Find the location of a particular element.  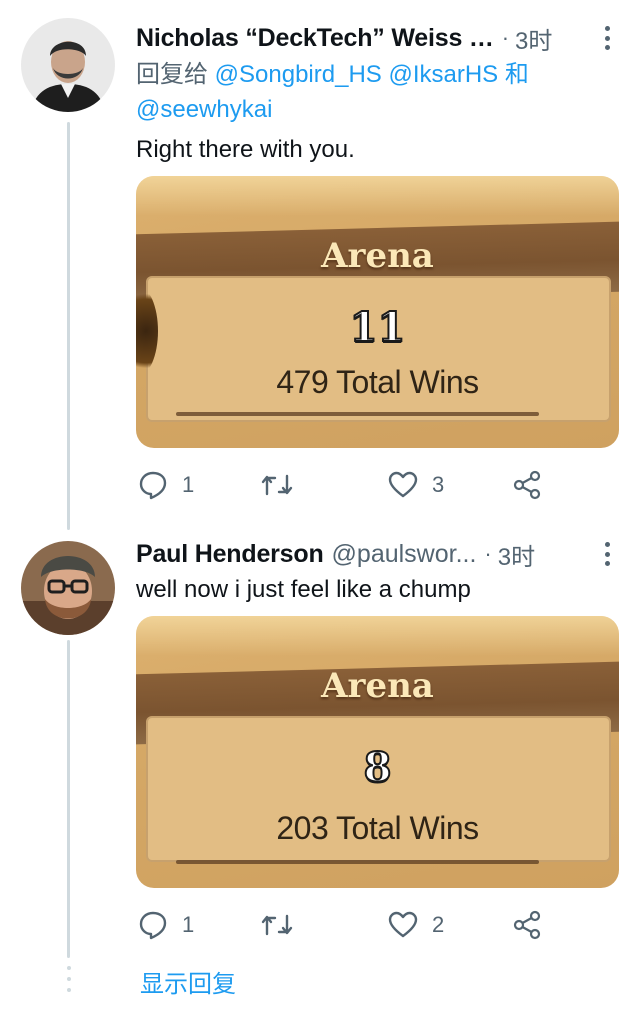

image-wins-count: 8 is located at coordinates (378, 767).